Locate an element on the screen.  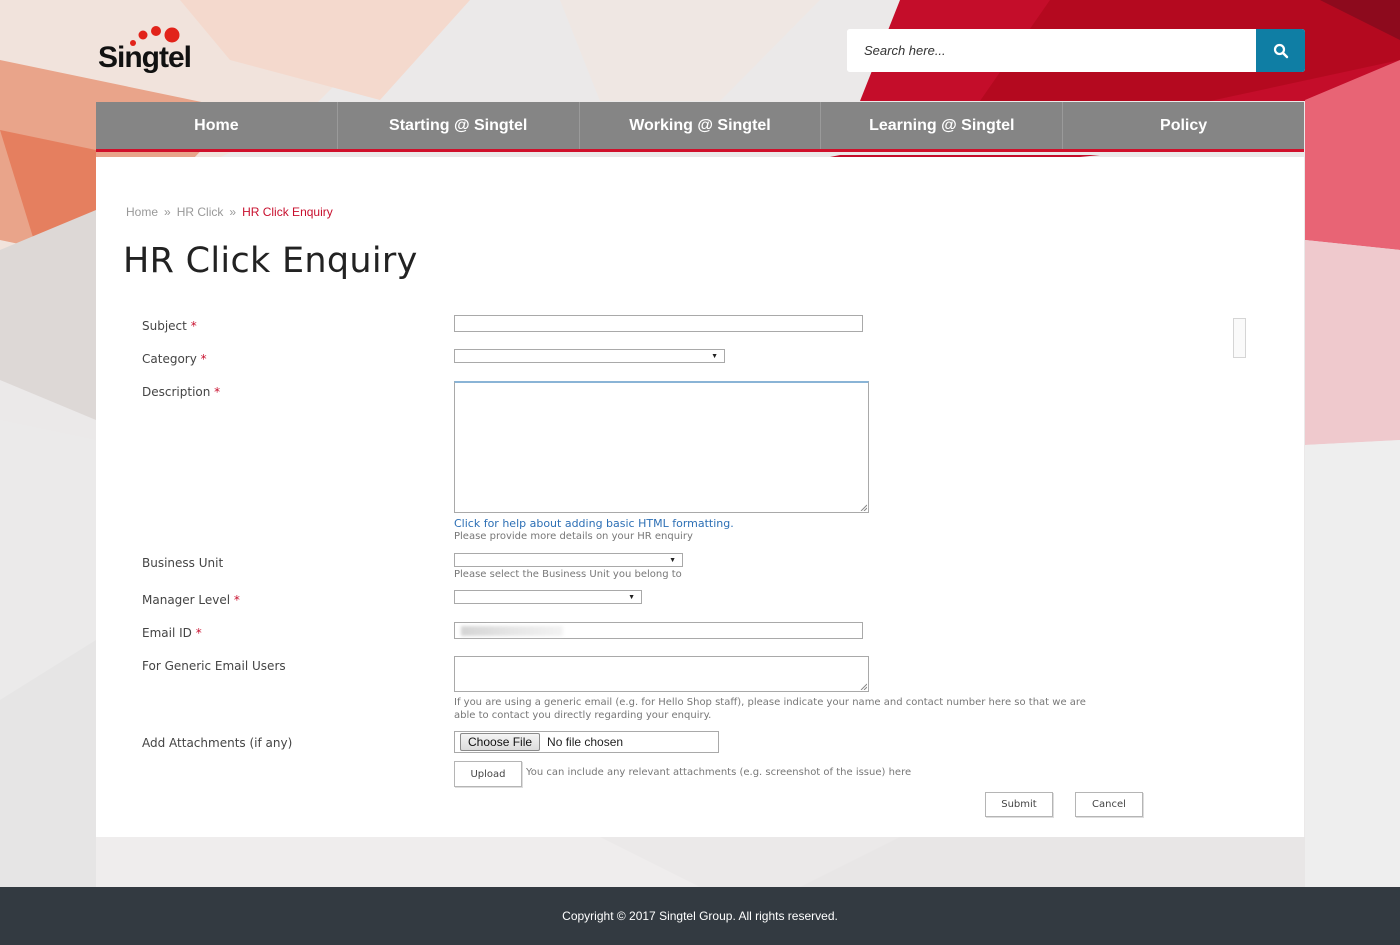
email-id-label: Email ID * is located at coordinates (172, 633).